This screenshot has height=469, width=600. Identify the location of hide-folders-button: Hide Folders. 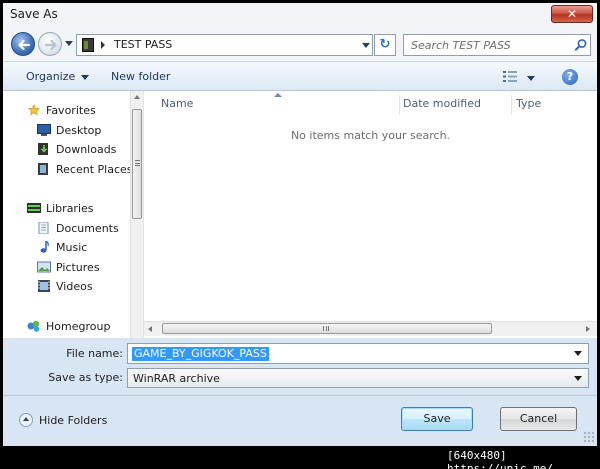
(63, 420).